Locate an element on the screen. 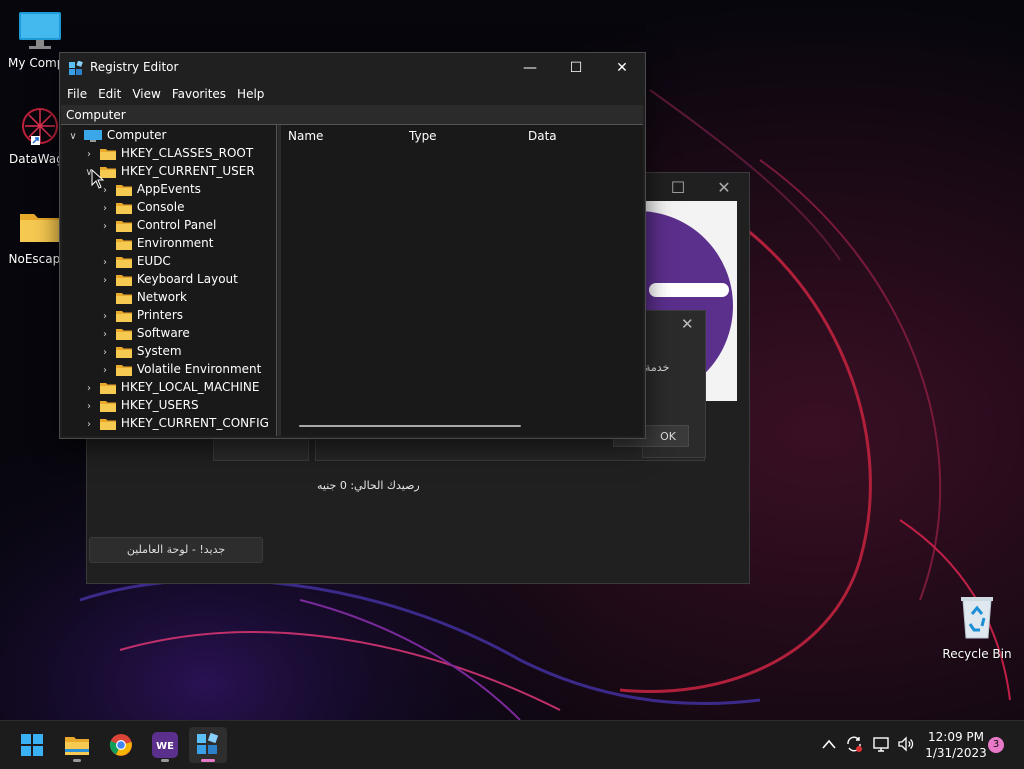 This screenshot has width=1024, height=769. svg-text: WE is located at coordinates (165, 746).